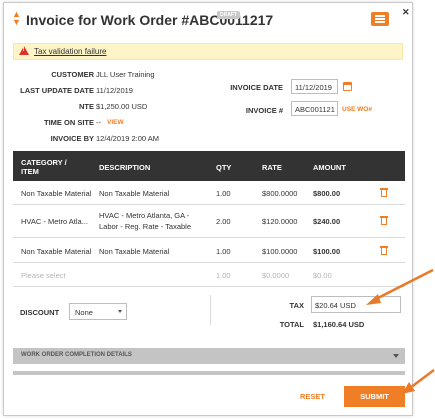 Image resolution: width=435 pixels, height=419 pixels. I want to click on column-category: CATEGORY /, so click(44, 162).